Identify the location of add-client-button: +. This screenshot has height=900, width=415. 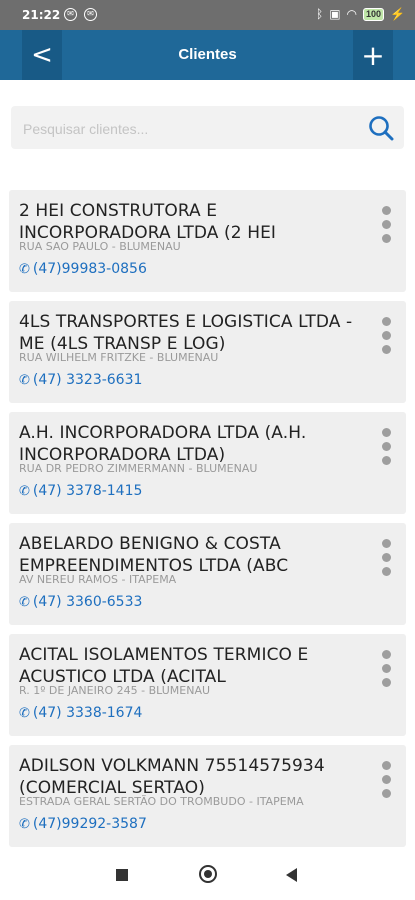
(373, 55).